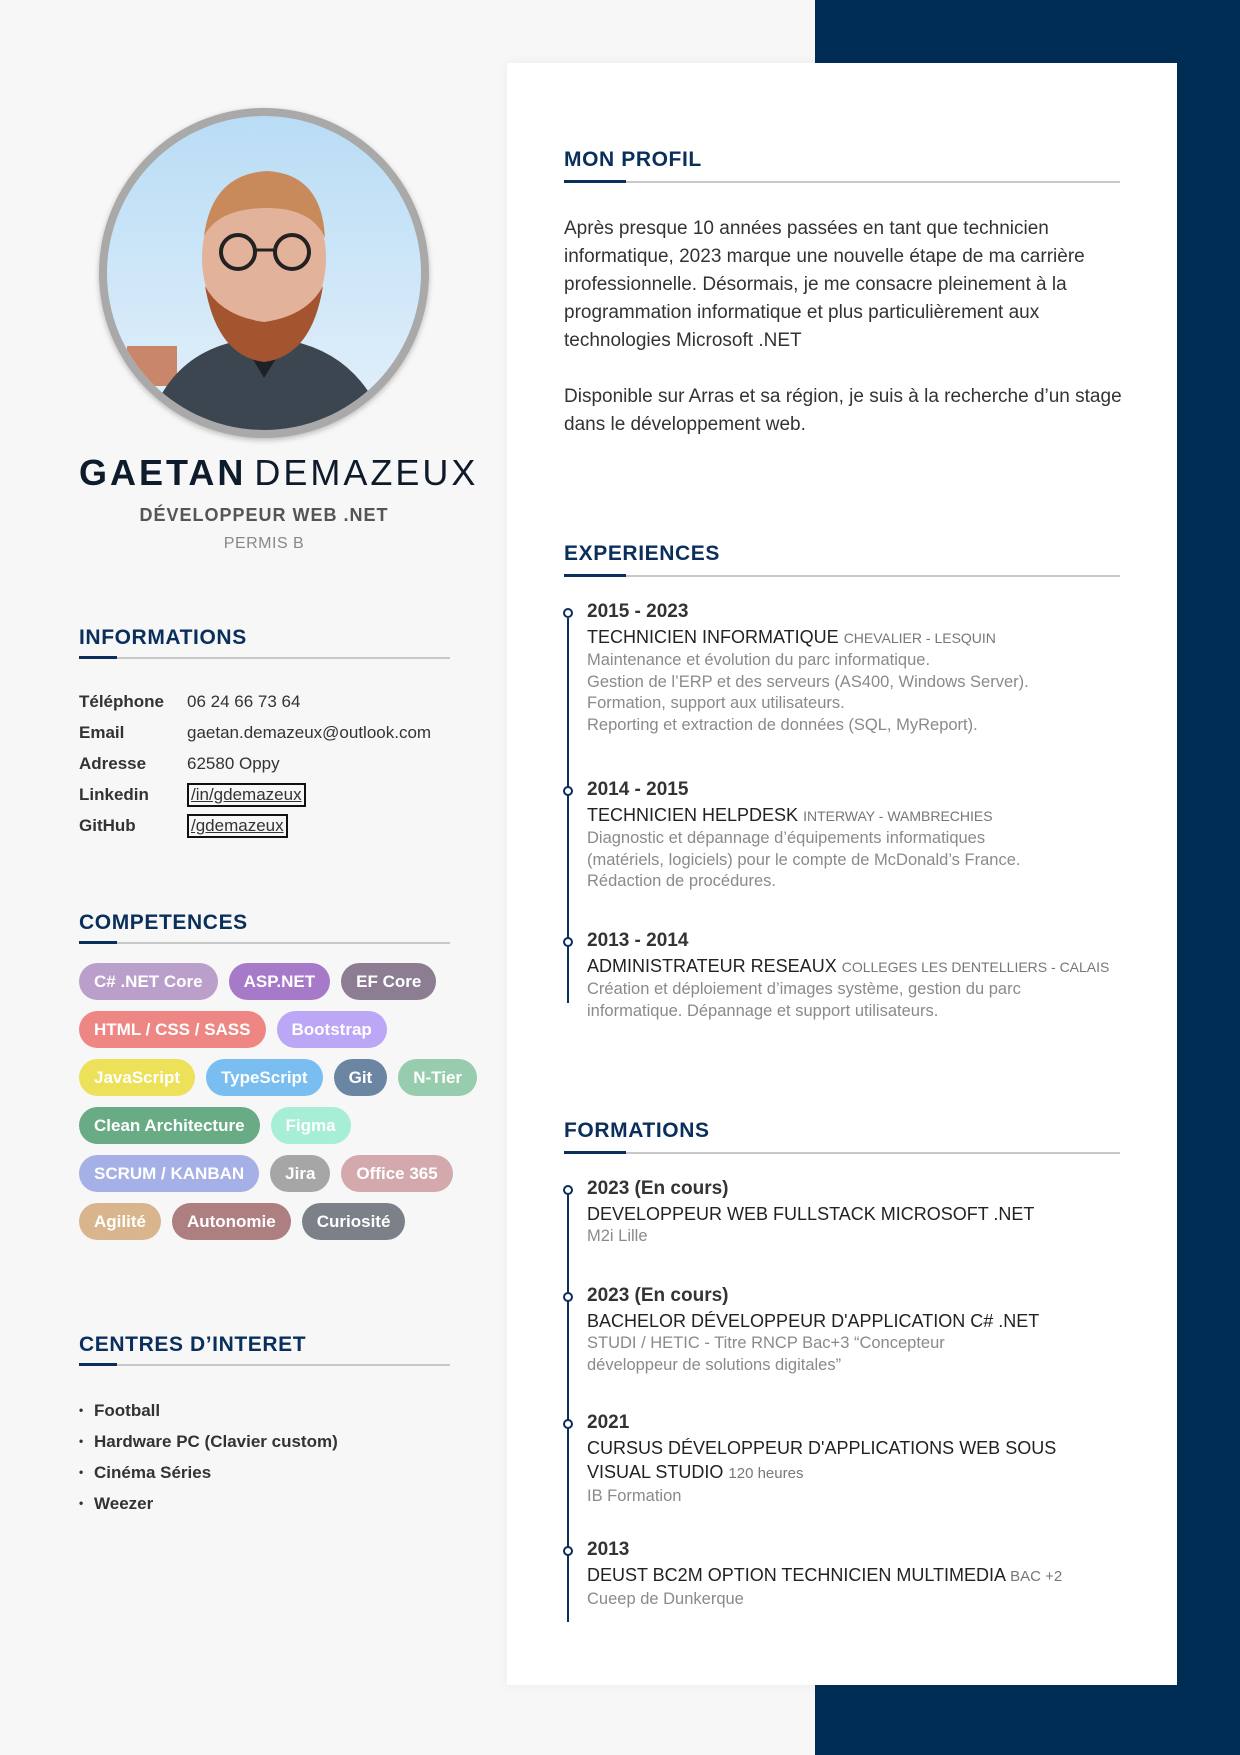 This screenshot has height=1755, width=1240. I want to click on interest-item: • Hardware PC (Clavier custom), so click(208, 1441).